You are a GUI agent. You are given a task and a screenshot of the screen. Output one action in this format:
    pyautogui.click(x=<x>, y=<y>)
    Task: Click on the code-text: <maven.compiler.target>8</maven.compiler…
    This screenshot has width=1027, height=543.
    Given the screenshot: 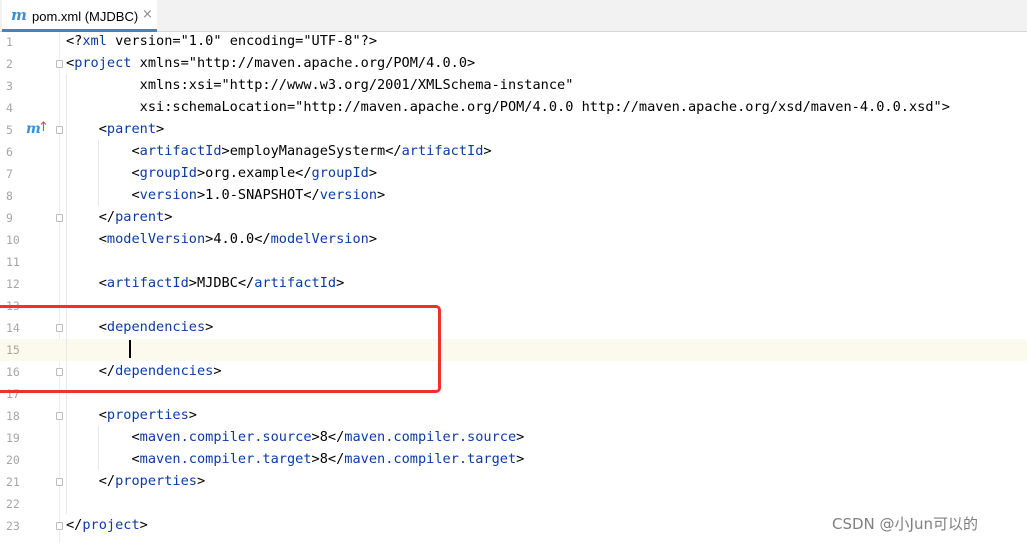 What is the action you would take?
    pyautogui.click(x=295, y=459)
    